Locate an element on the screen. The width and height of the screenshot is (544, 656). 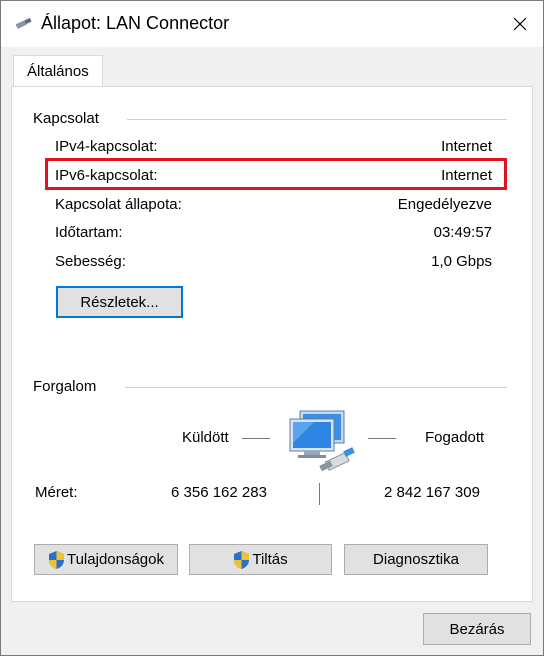
ipv4-label: IPv4-kapcsolat: is located at coordinates (106, 146).